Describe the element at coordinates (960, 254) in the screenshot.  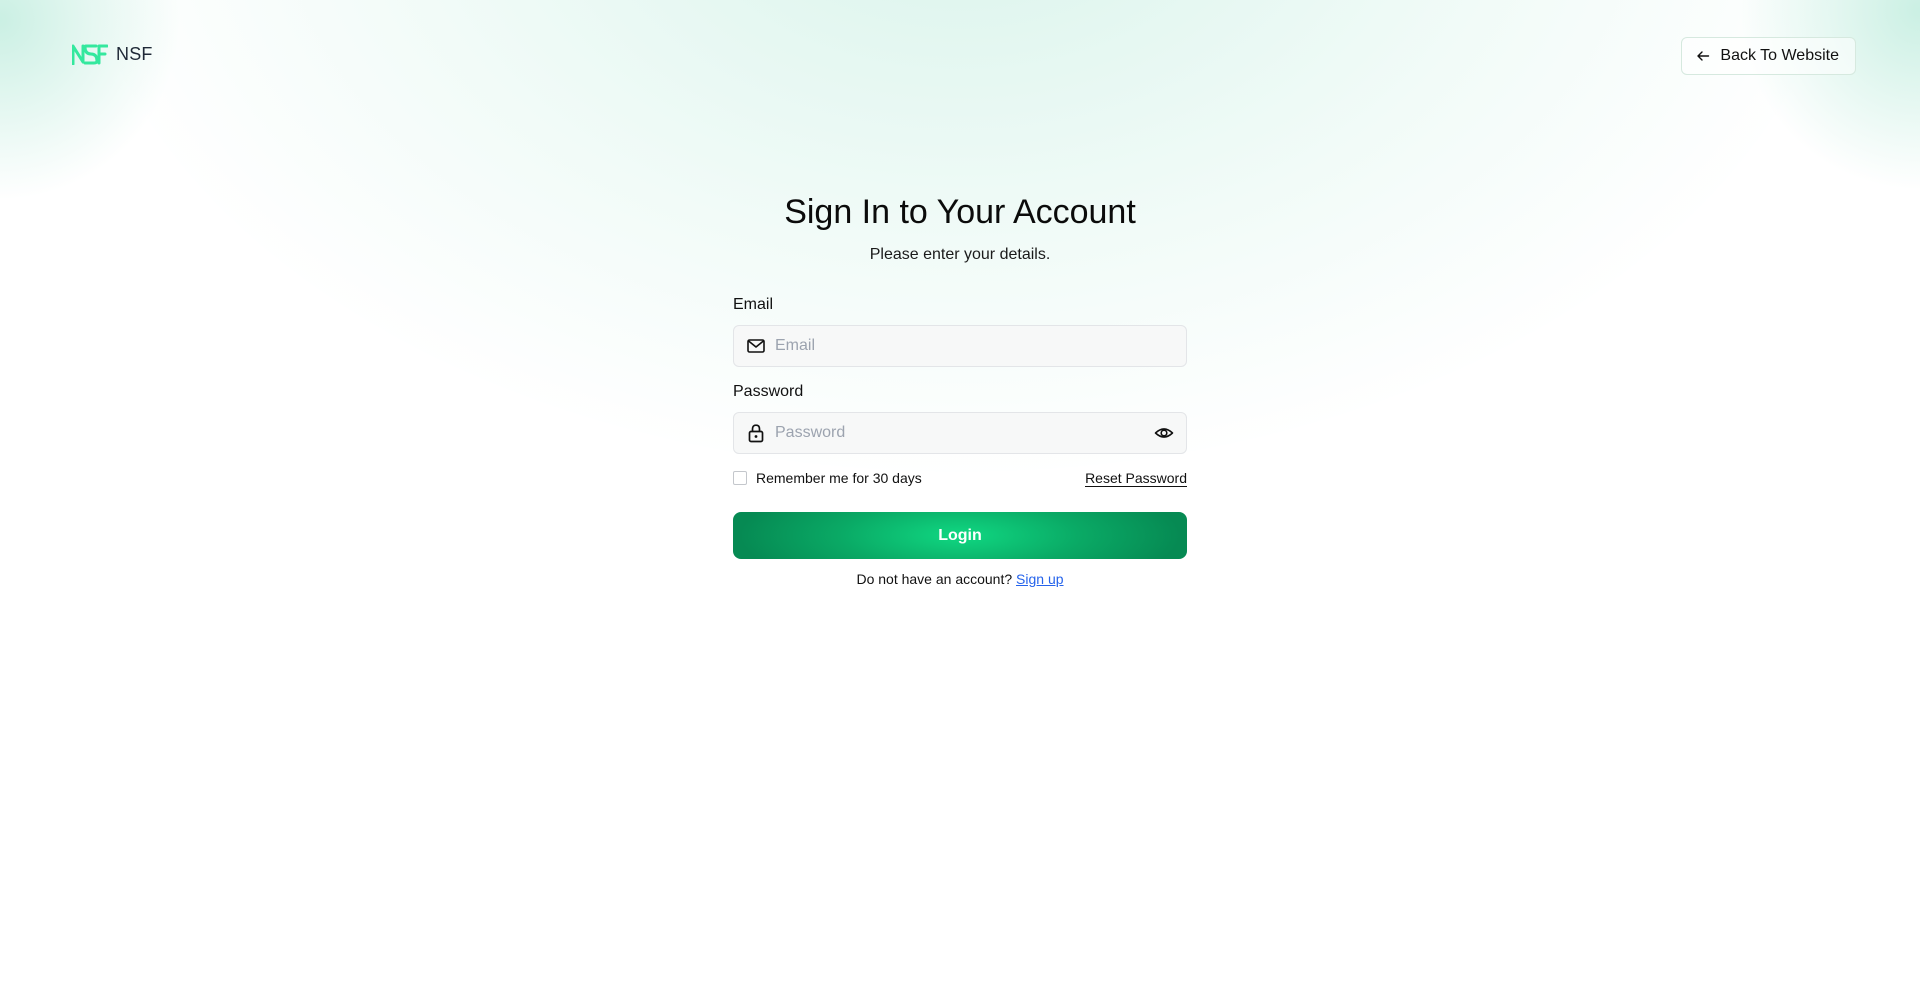
I see `page-subtitle: Please enter your details.` at that location.